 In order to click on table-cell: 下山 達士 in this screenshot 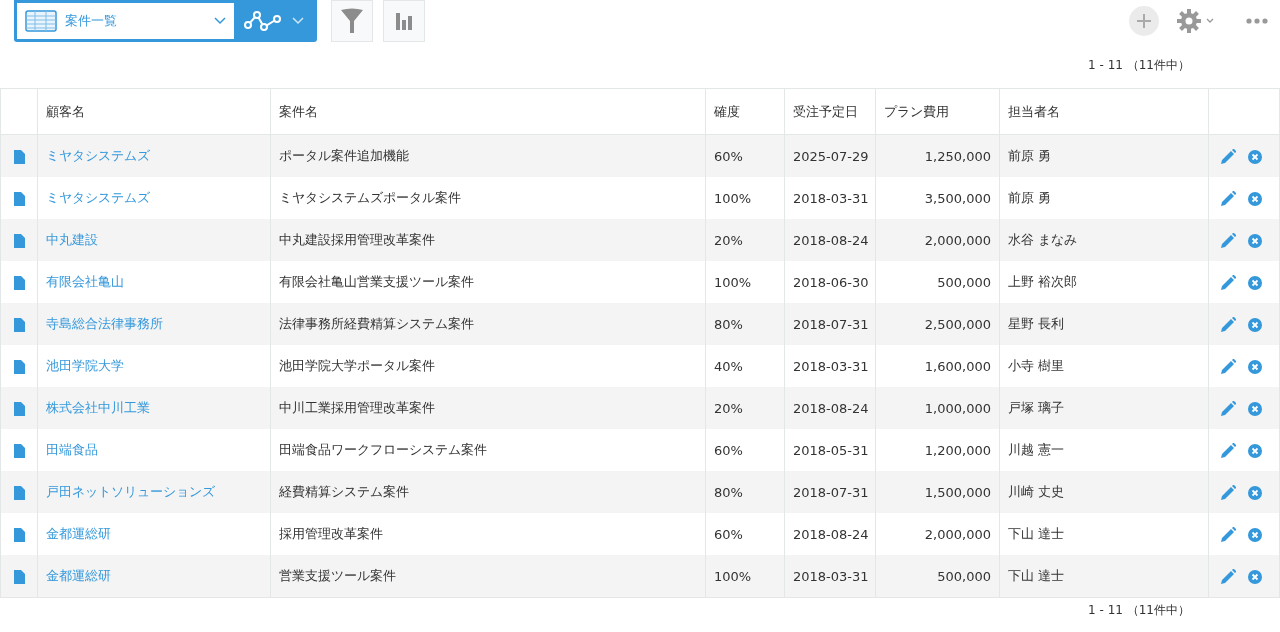, I will do `click(1104, 576)`.